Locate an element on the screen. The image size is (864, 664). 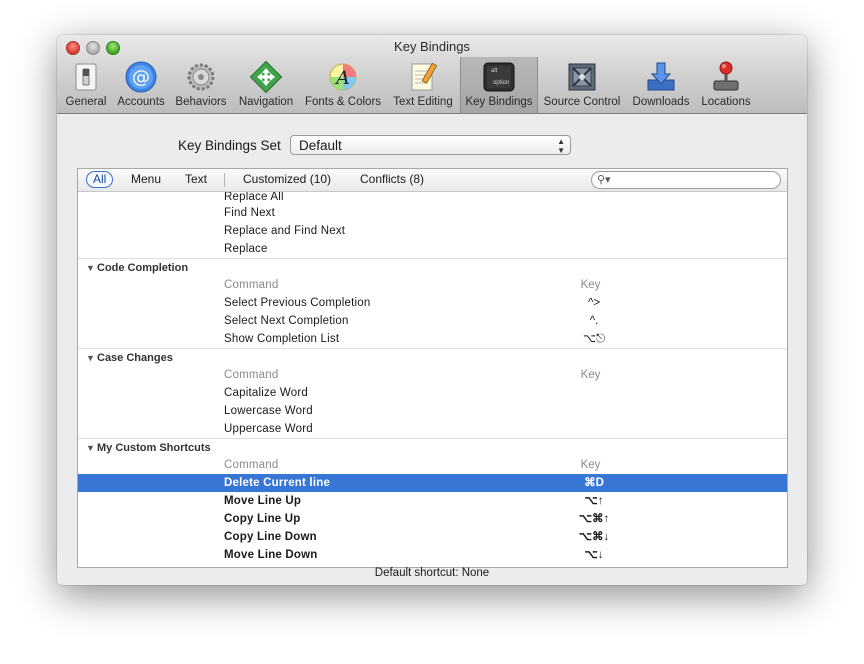
filter-customized: Customized (10) is located at coordinates (287, 179).